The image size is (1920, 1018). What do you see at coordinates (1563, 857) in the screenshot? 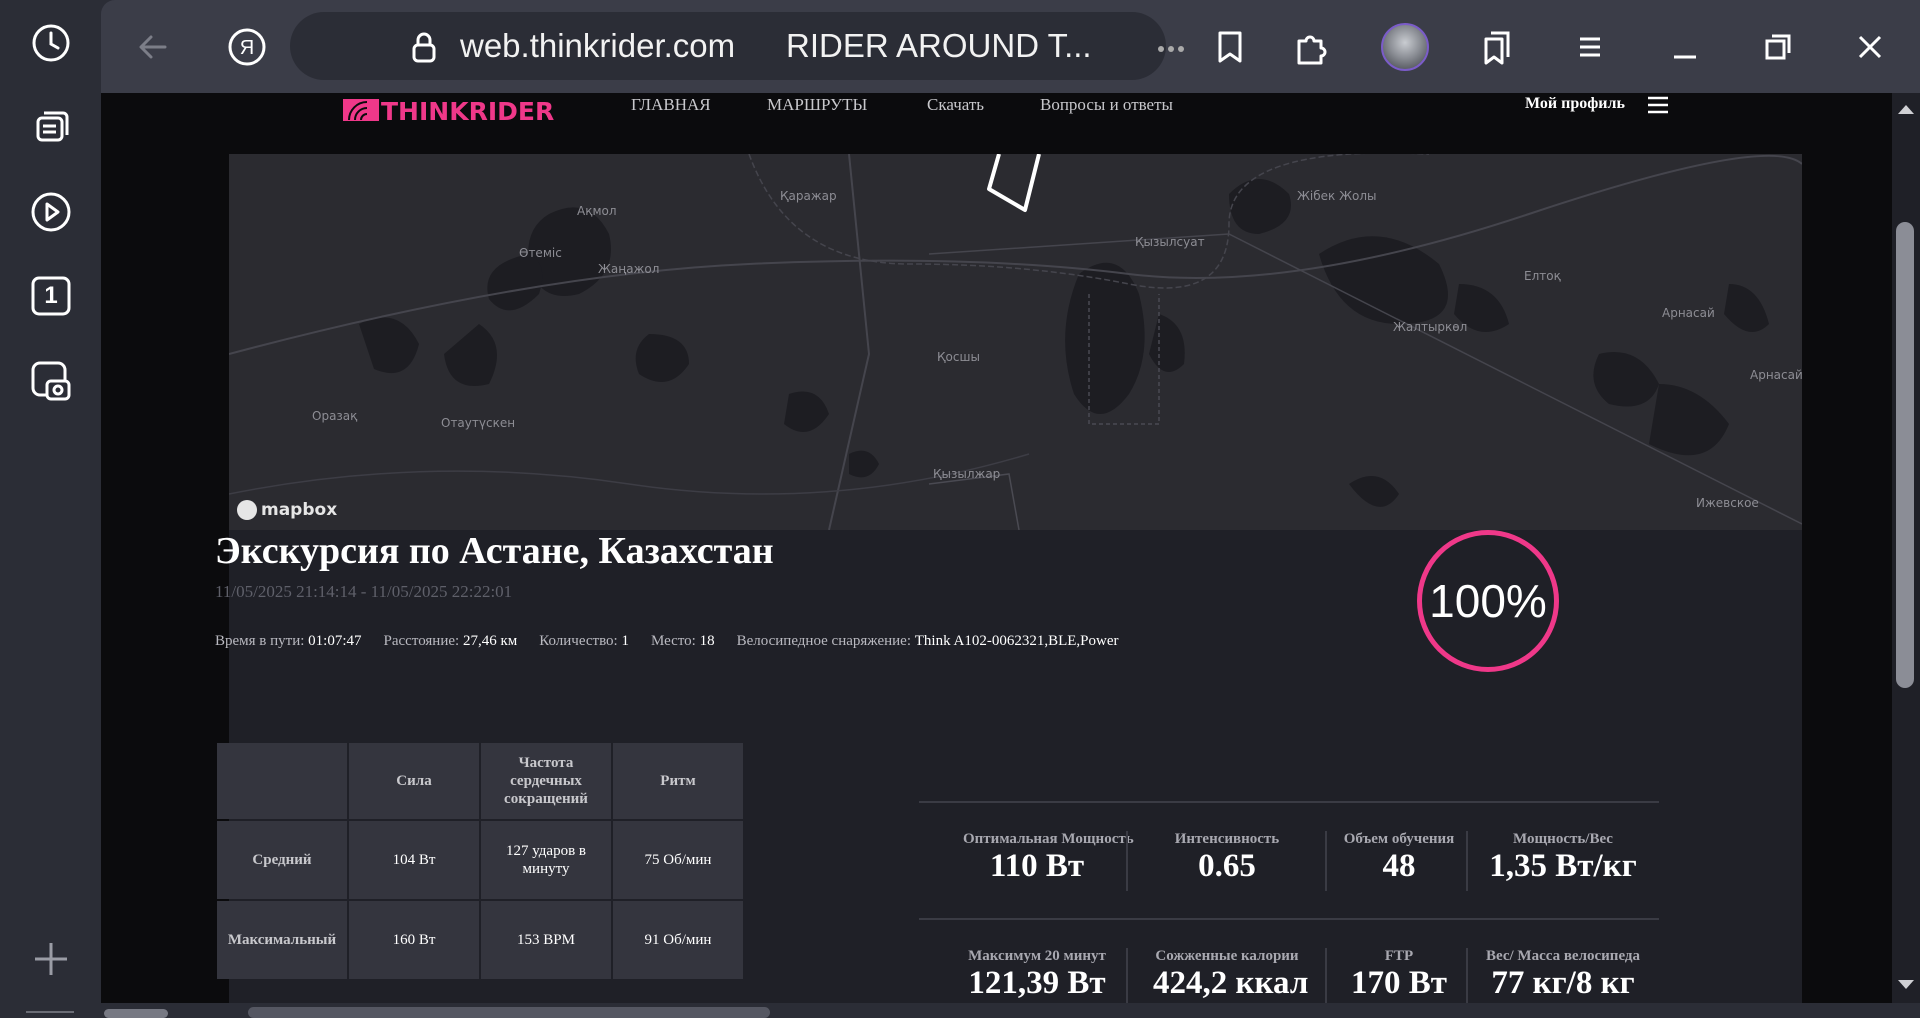
I see `metric-power-weight: Мощность/Вес 1,35 Вт/кг` at bounding box center [1563, 857].